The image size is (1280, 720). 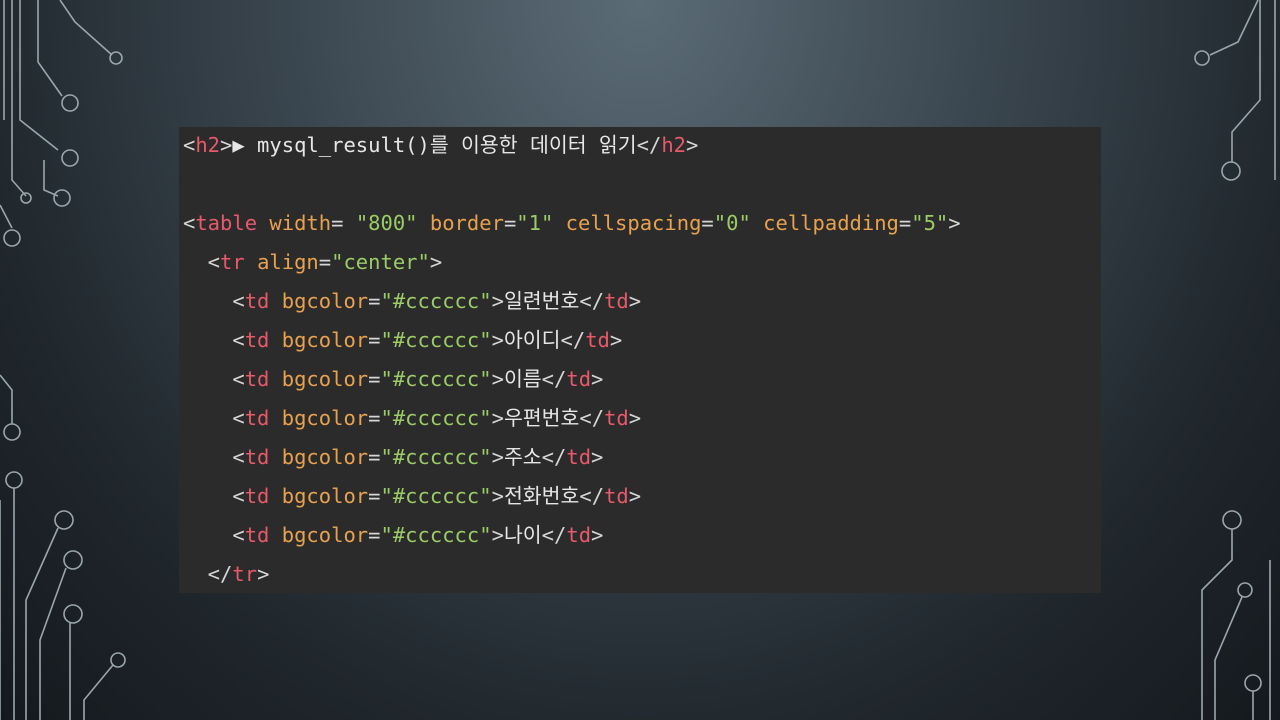 I want to click on code-token: width, so click(x=300, y=223).